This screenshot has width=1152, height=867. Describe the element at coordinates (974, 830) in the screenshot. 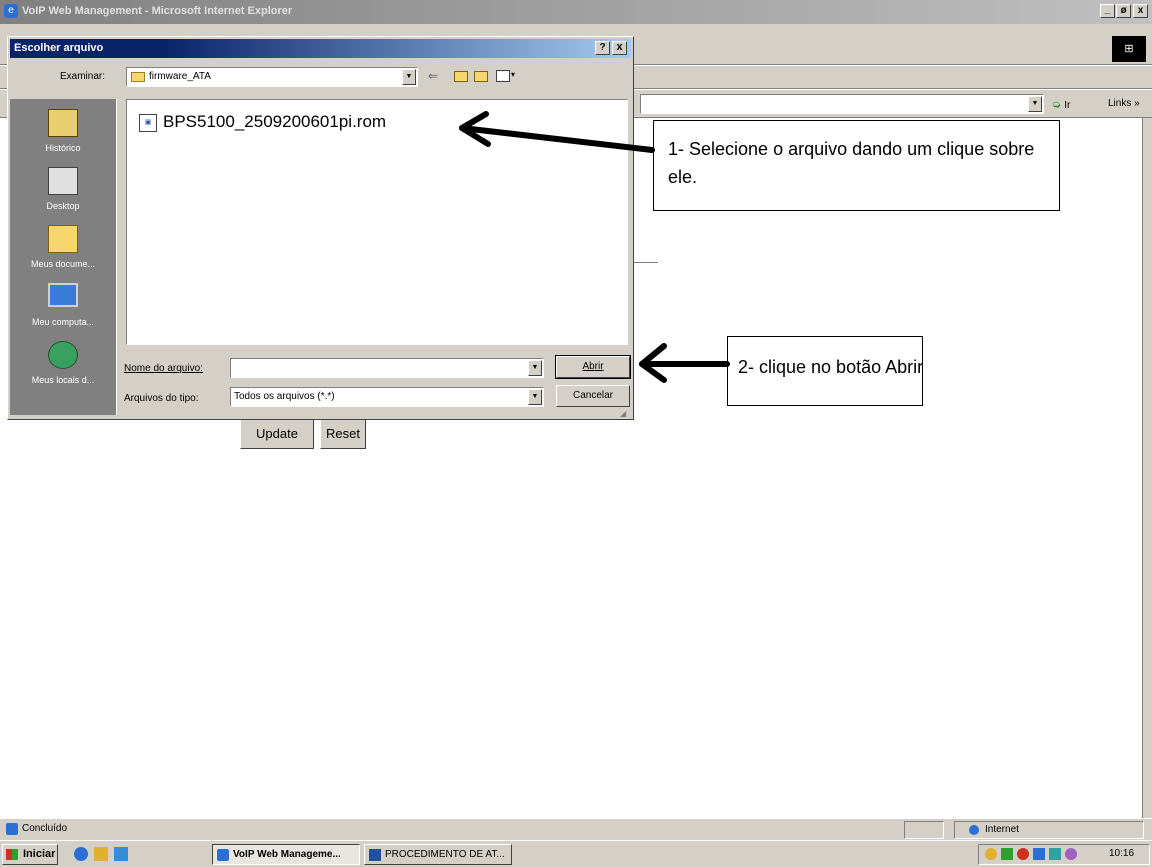

I see `internet-zone-icon` at that location.